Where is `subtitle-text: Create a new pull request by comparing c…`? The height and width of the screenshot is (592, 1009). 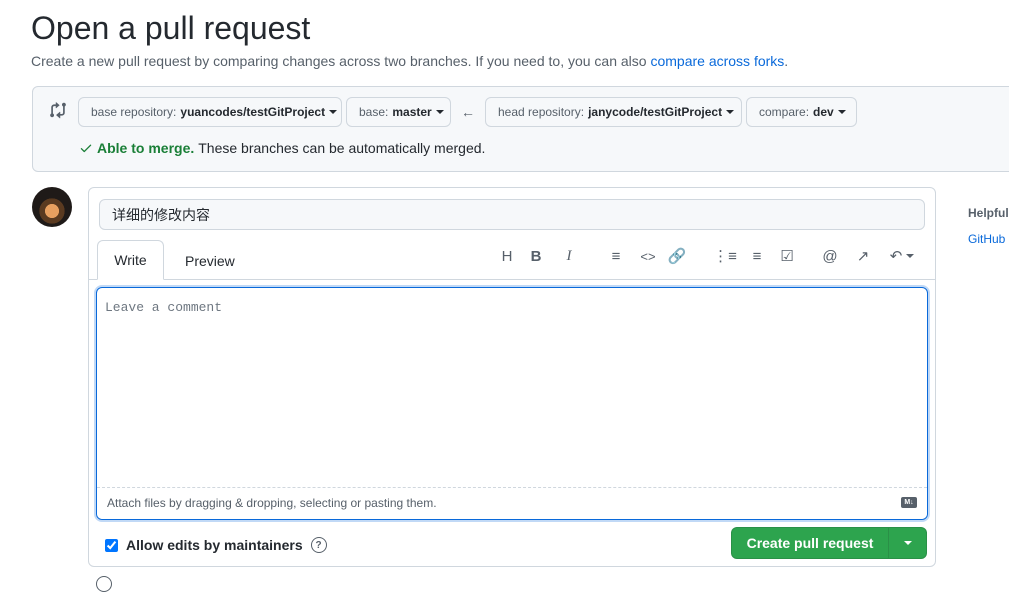
subtitle-text: Create a new pull request by comparing c… is located at coordinates (341, 61).